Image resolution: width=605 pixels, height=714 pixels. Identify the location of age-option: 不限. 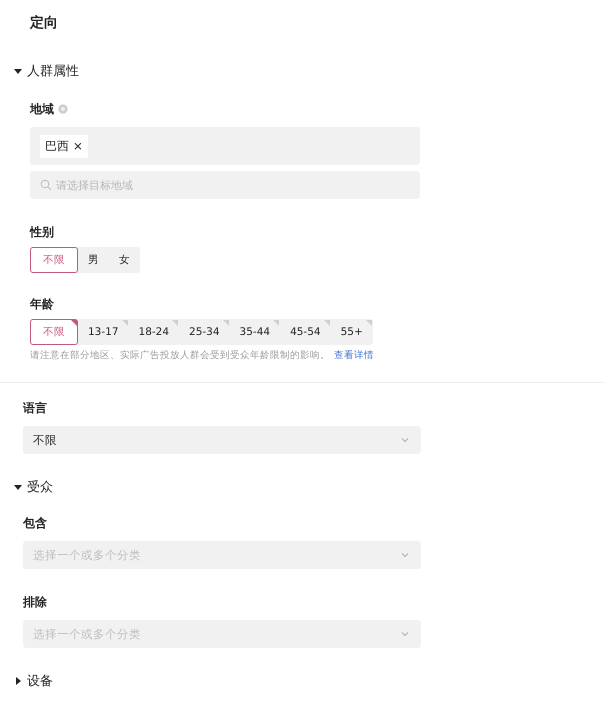
(54, 332).